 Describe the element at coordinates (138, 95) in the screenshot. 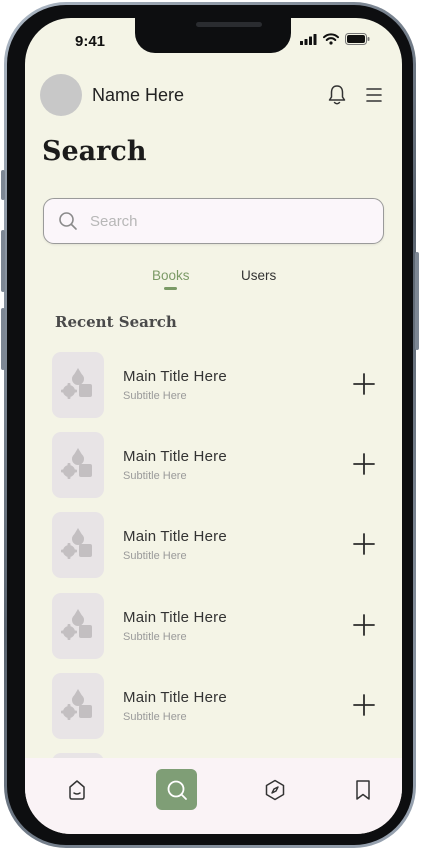

I see `user-name: Name Here` at that location.